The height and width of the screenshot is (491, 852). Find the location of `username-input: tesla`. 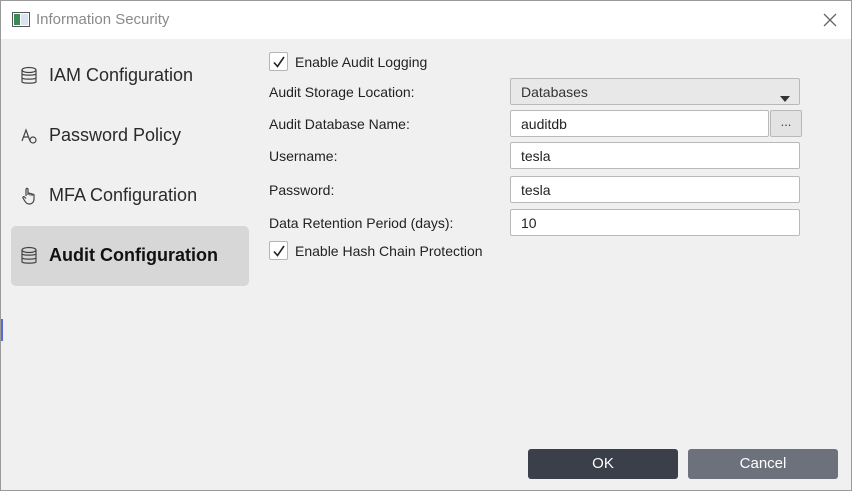

username-input: tesla is located at coordinates (655, 155).